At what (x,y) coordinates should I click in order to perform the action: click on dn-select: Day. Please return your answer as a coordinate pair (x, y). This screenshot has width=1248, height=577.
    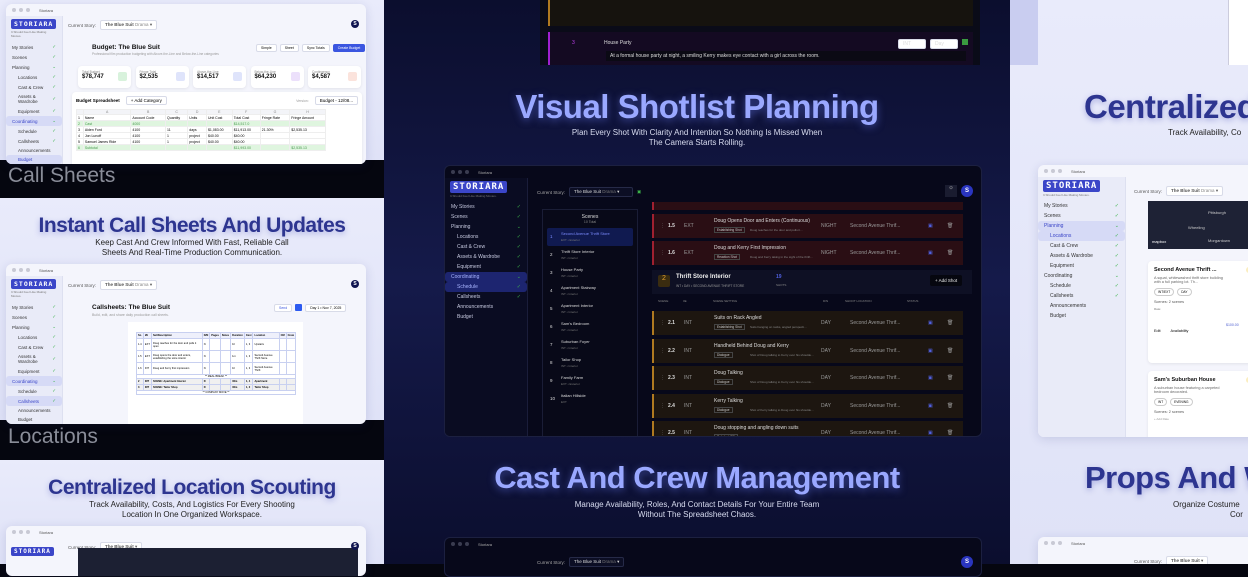
    Looking at the image, I should click on (944, 44).